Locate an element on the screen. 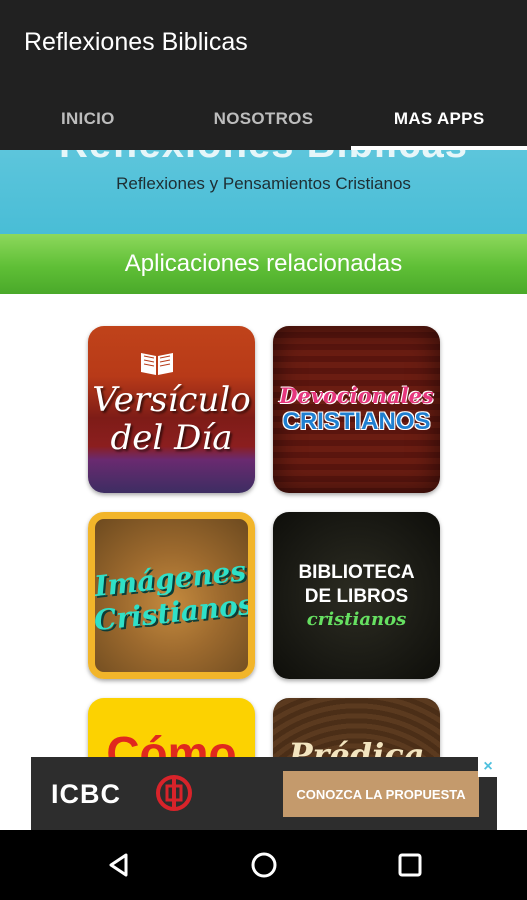  app-tile-line1: Devocionales is located at coordinates (356, 395).